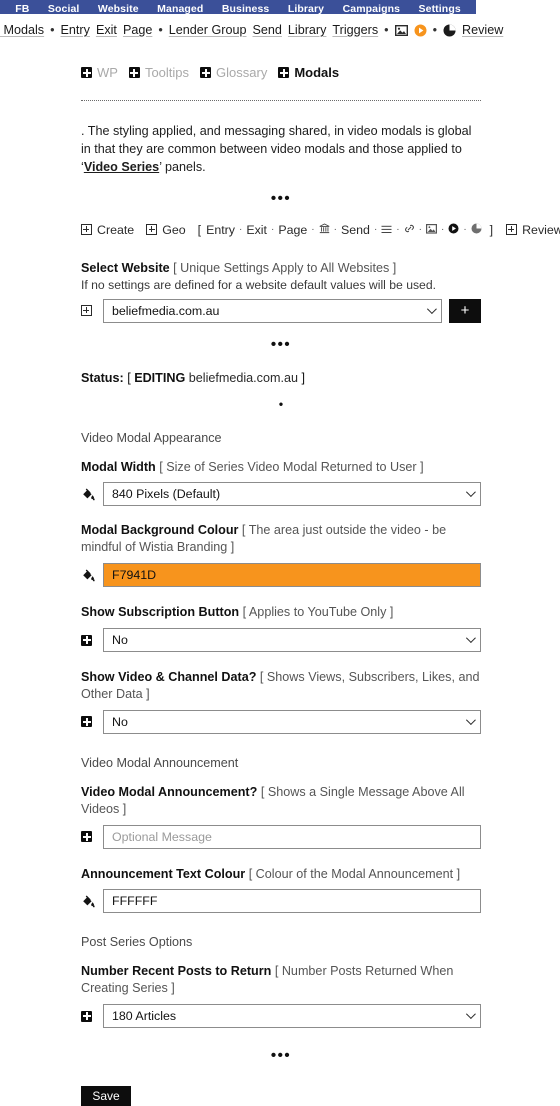 The height and width of the screenshot is (1106, 560). Describe the element at coordinates (169, 791) in the screenshot. I see `announcement-message-label: Video Modal Announcement?` at that location.